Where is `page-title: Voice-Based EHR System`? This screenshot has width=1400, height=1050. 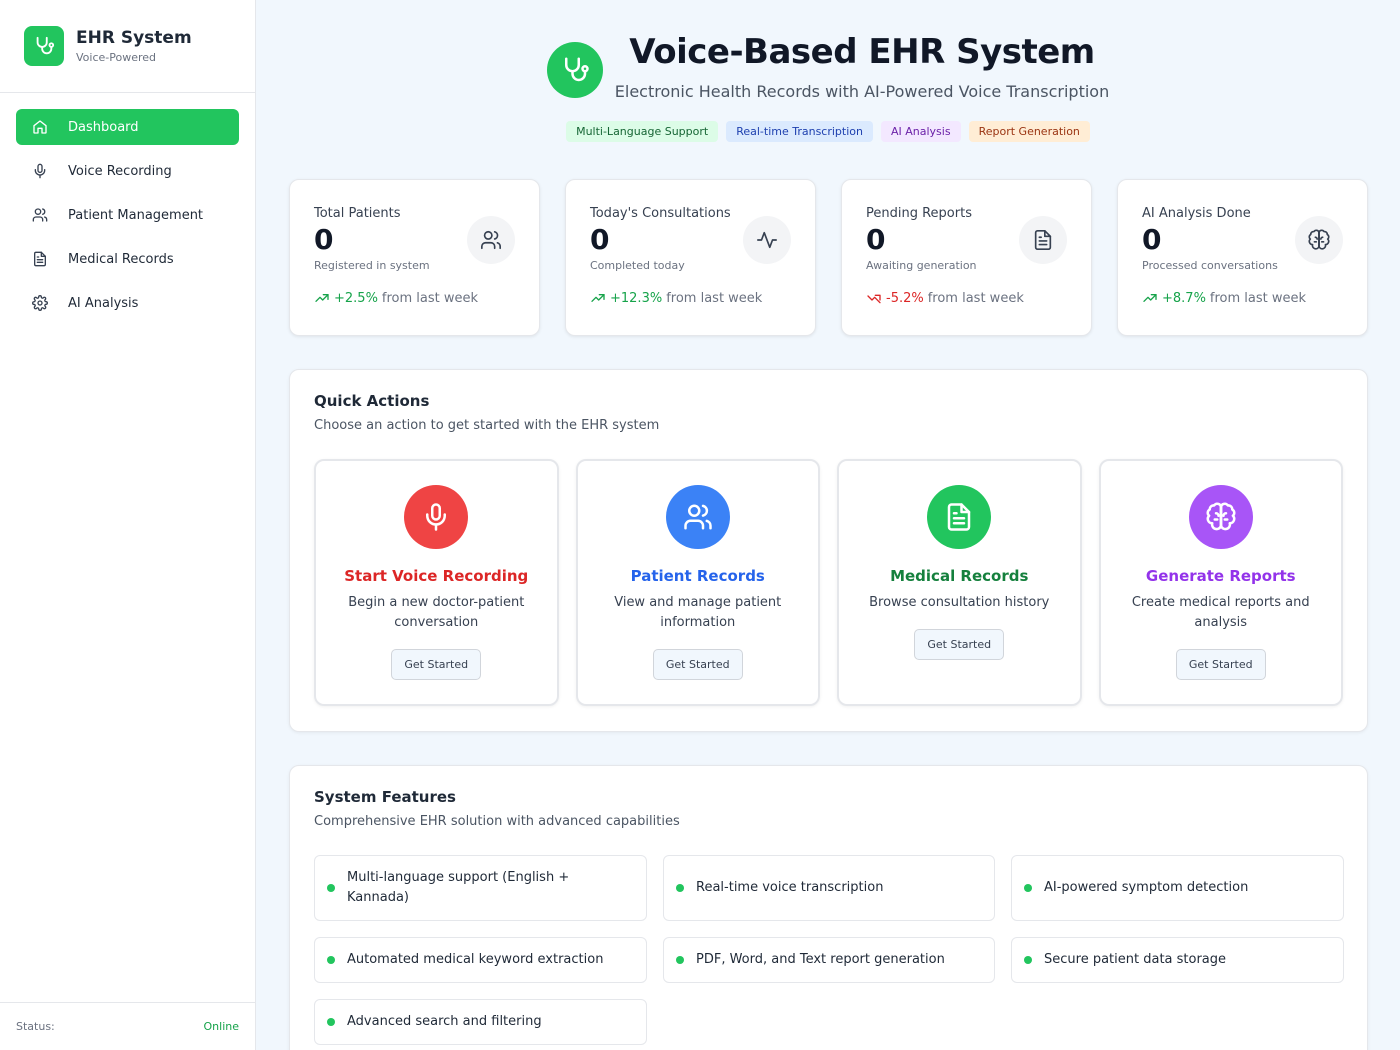
page-title: Voice-Based EHR System is located at coordinates (862, 52).